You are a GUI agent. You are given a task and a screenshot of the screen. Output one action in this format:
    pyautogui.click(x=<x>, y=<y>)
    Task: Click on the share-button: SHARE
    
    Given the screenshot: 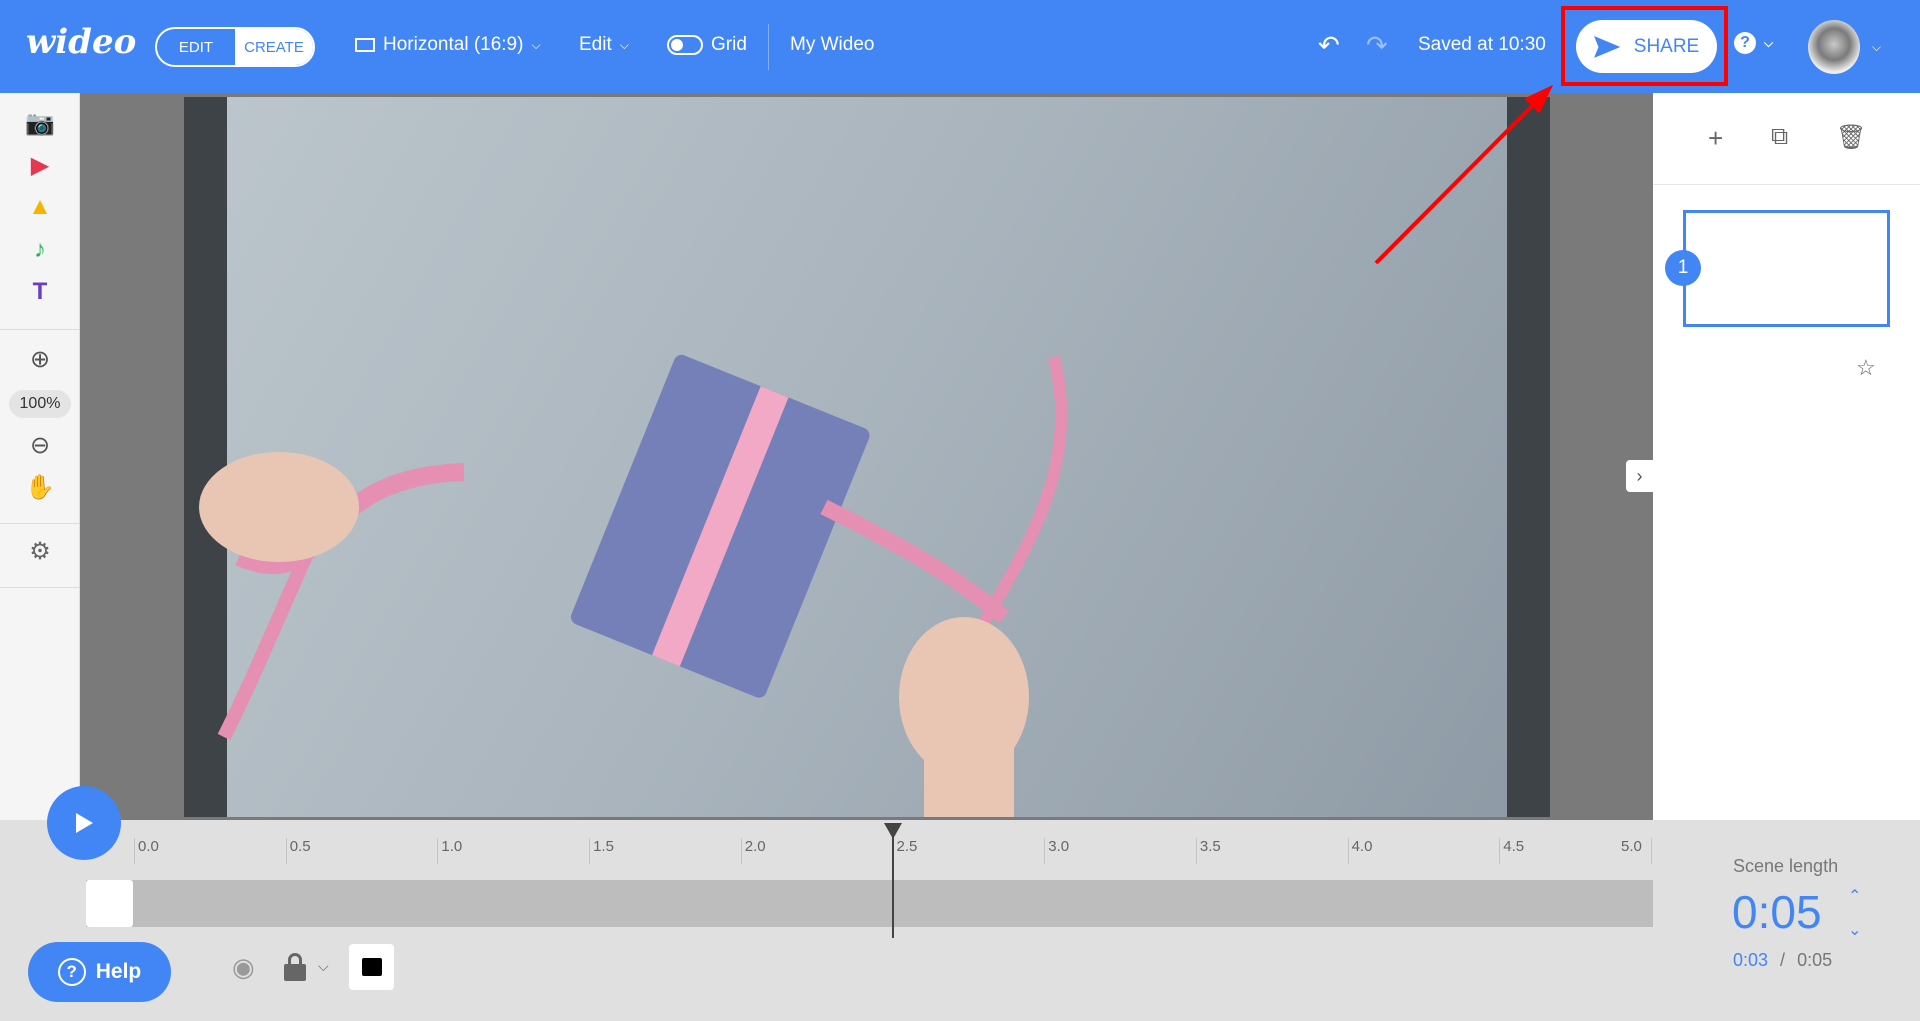 What is the action you would take?
    pyautogui.click(x=1646, y=46)
    